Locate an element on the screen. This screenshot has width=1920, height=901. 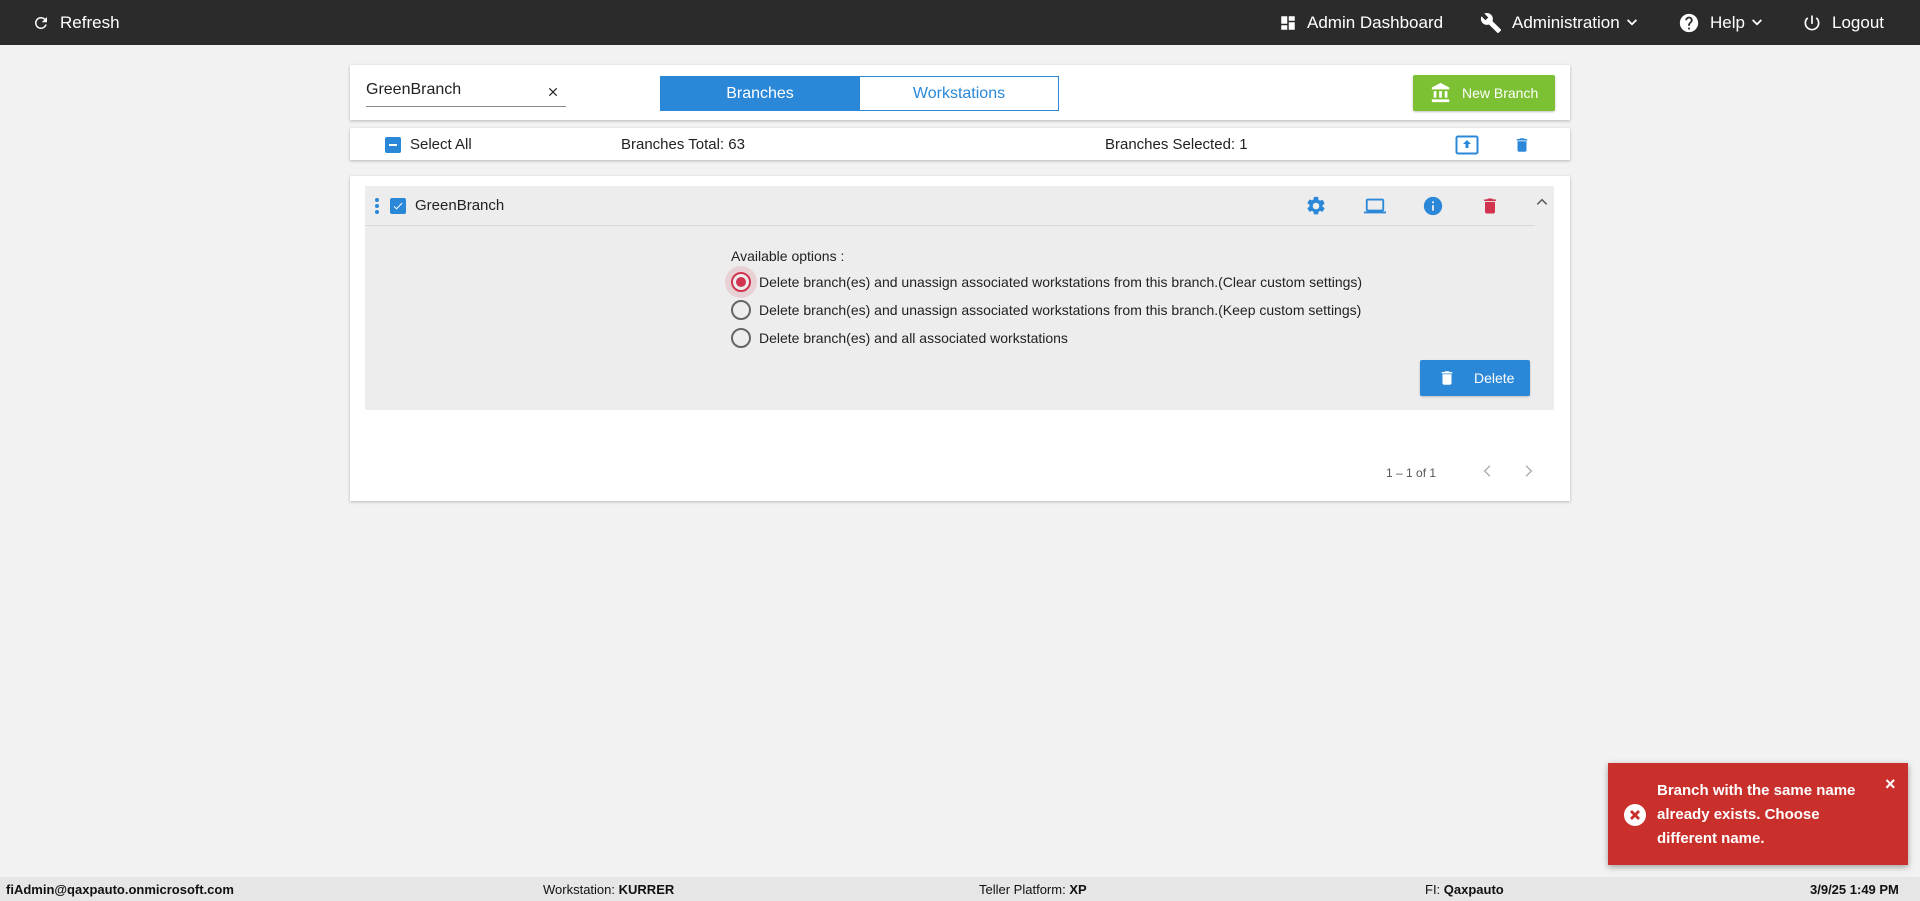
power-icon is located at coordinates (1812, 22).